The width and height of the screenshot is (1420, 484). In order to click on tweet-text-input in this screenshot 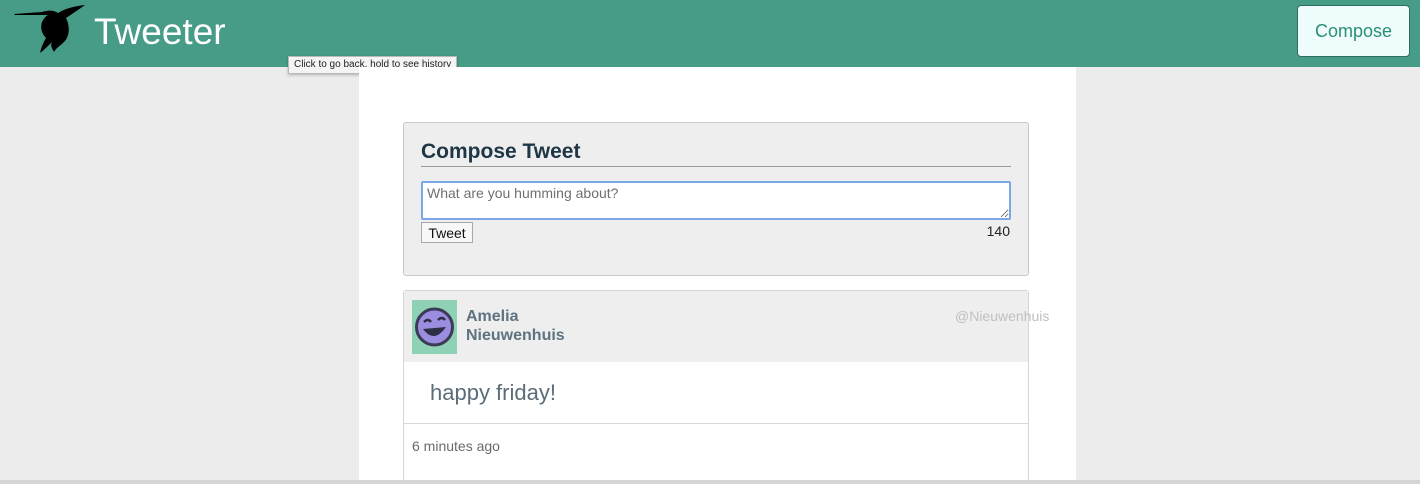, I will do `click(716, 200)`.